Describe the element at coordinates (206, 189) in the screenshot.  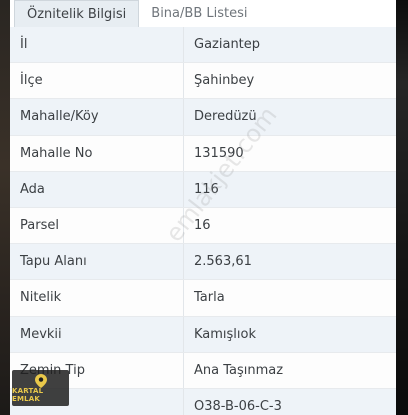
I see `attribute-value: 116` at that location.